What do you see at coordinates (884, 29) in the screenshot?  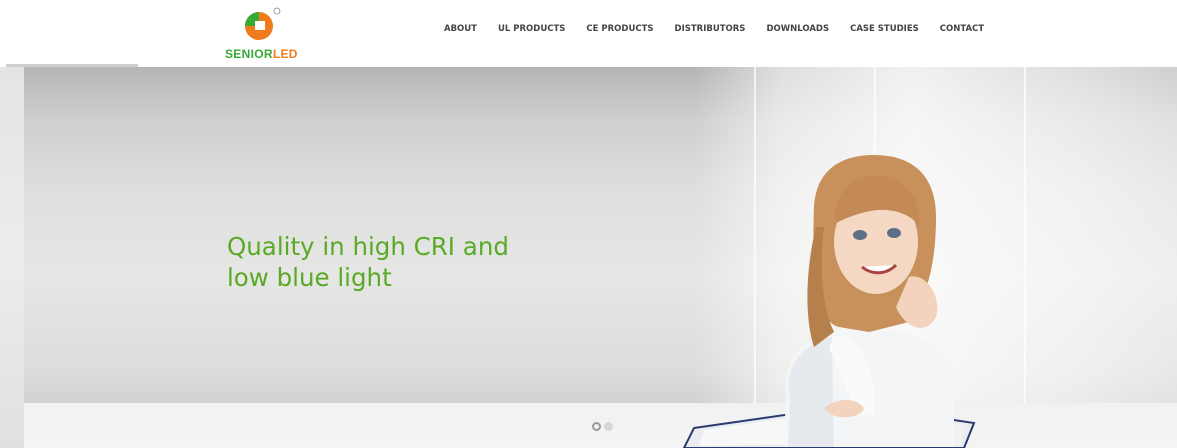 I see `nav-item-case-studies: CASE STUDIES` at bounding box center [884, 29].